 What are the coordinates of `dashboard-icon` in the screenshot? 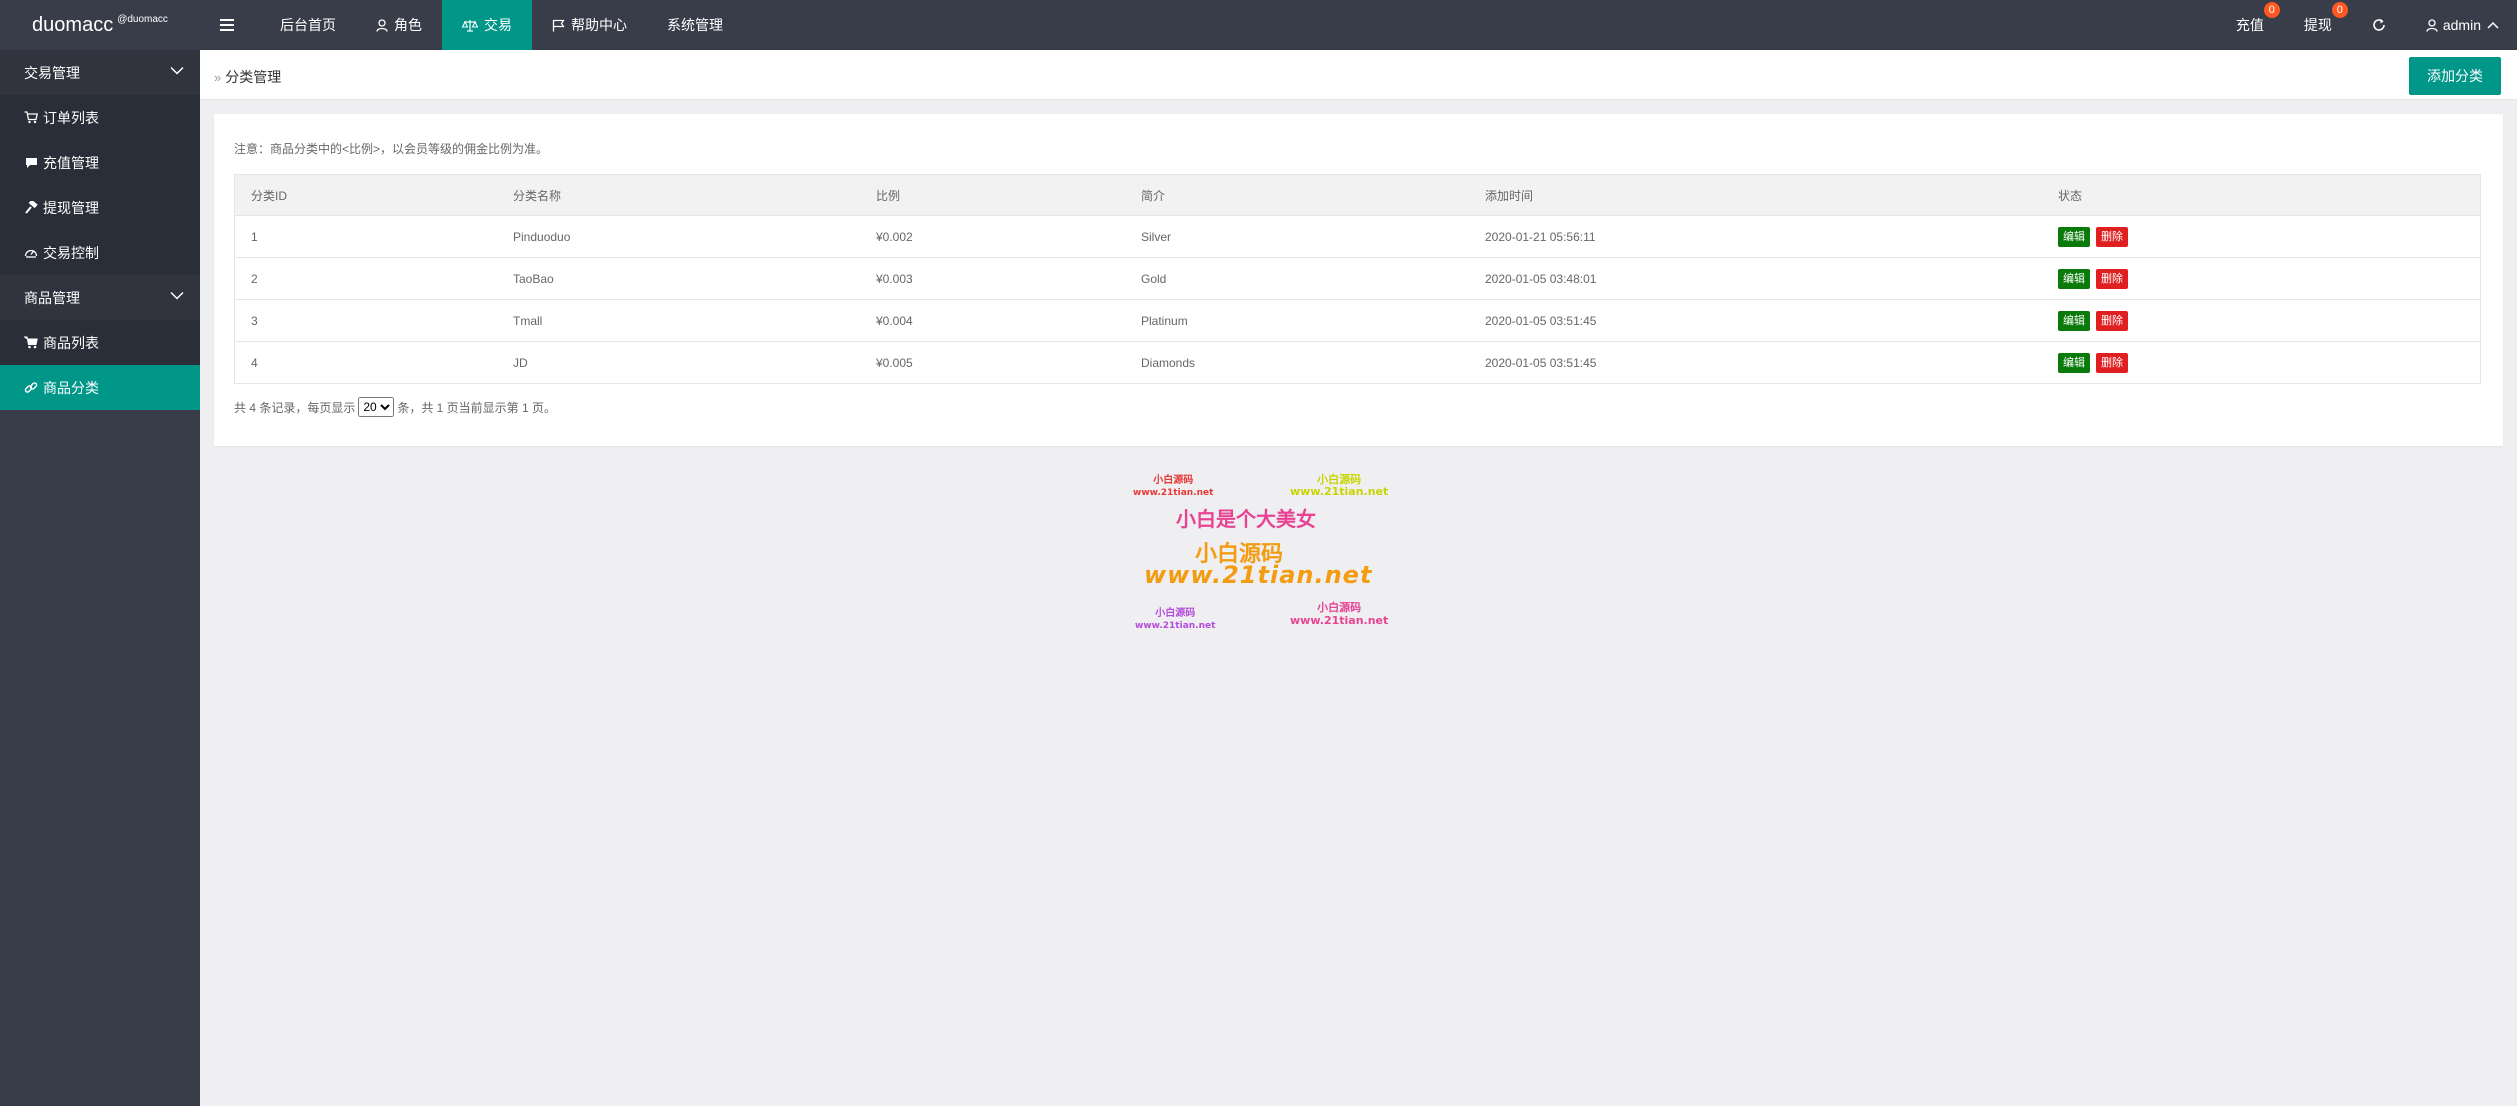 It's located at (31, 253).